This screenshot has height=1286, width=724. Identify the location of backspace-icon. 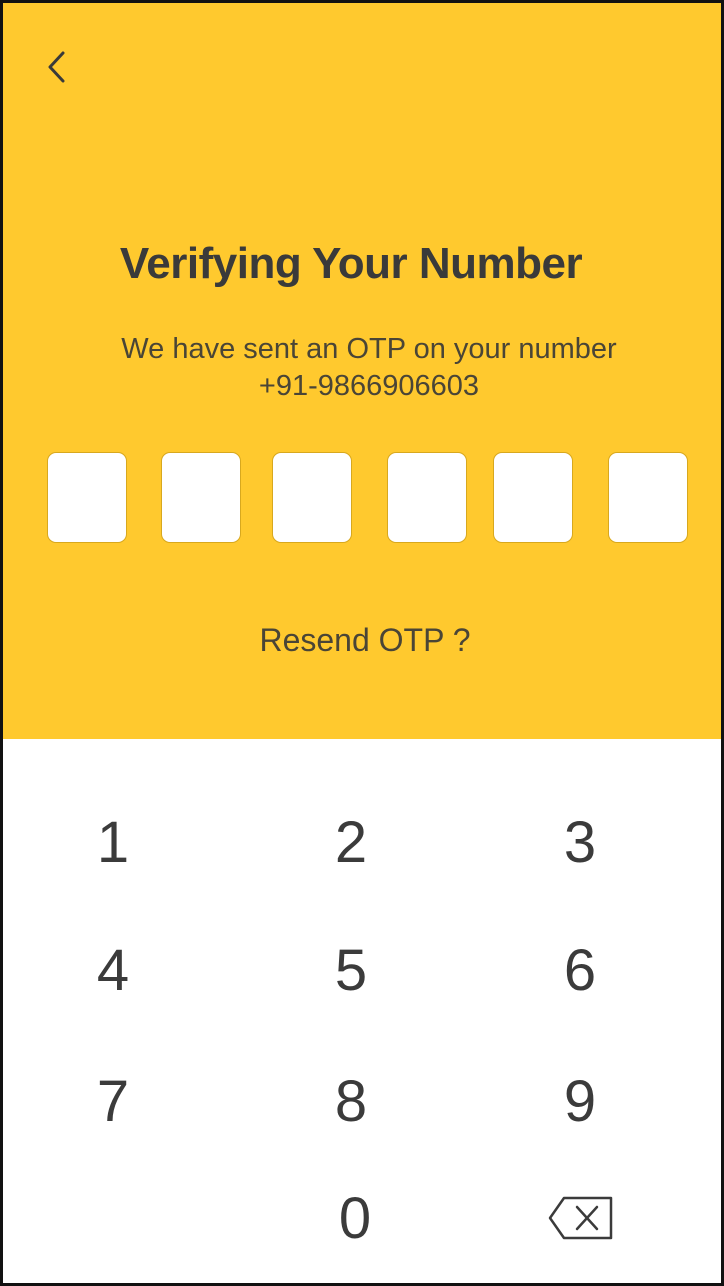
(580, 1218).